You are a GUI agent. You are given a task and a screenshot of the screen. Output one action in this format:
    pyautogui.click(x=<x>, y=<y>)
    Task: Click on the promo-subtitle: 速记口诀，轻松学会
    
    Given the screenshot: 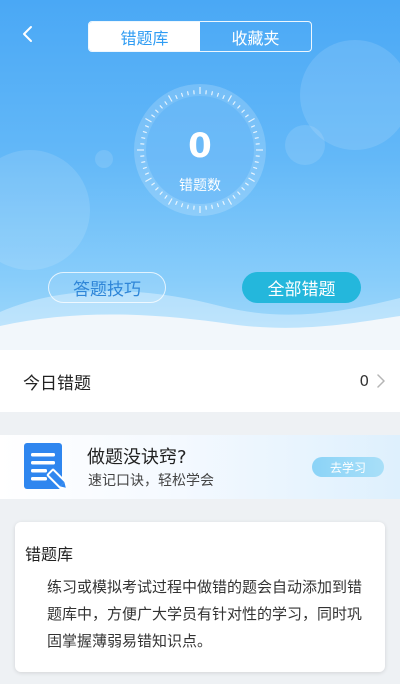 What is the action you would take?
    pyautogui.click(x=151, y=481)
    